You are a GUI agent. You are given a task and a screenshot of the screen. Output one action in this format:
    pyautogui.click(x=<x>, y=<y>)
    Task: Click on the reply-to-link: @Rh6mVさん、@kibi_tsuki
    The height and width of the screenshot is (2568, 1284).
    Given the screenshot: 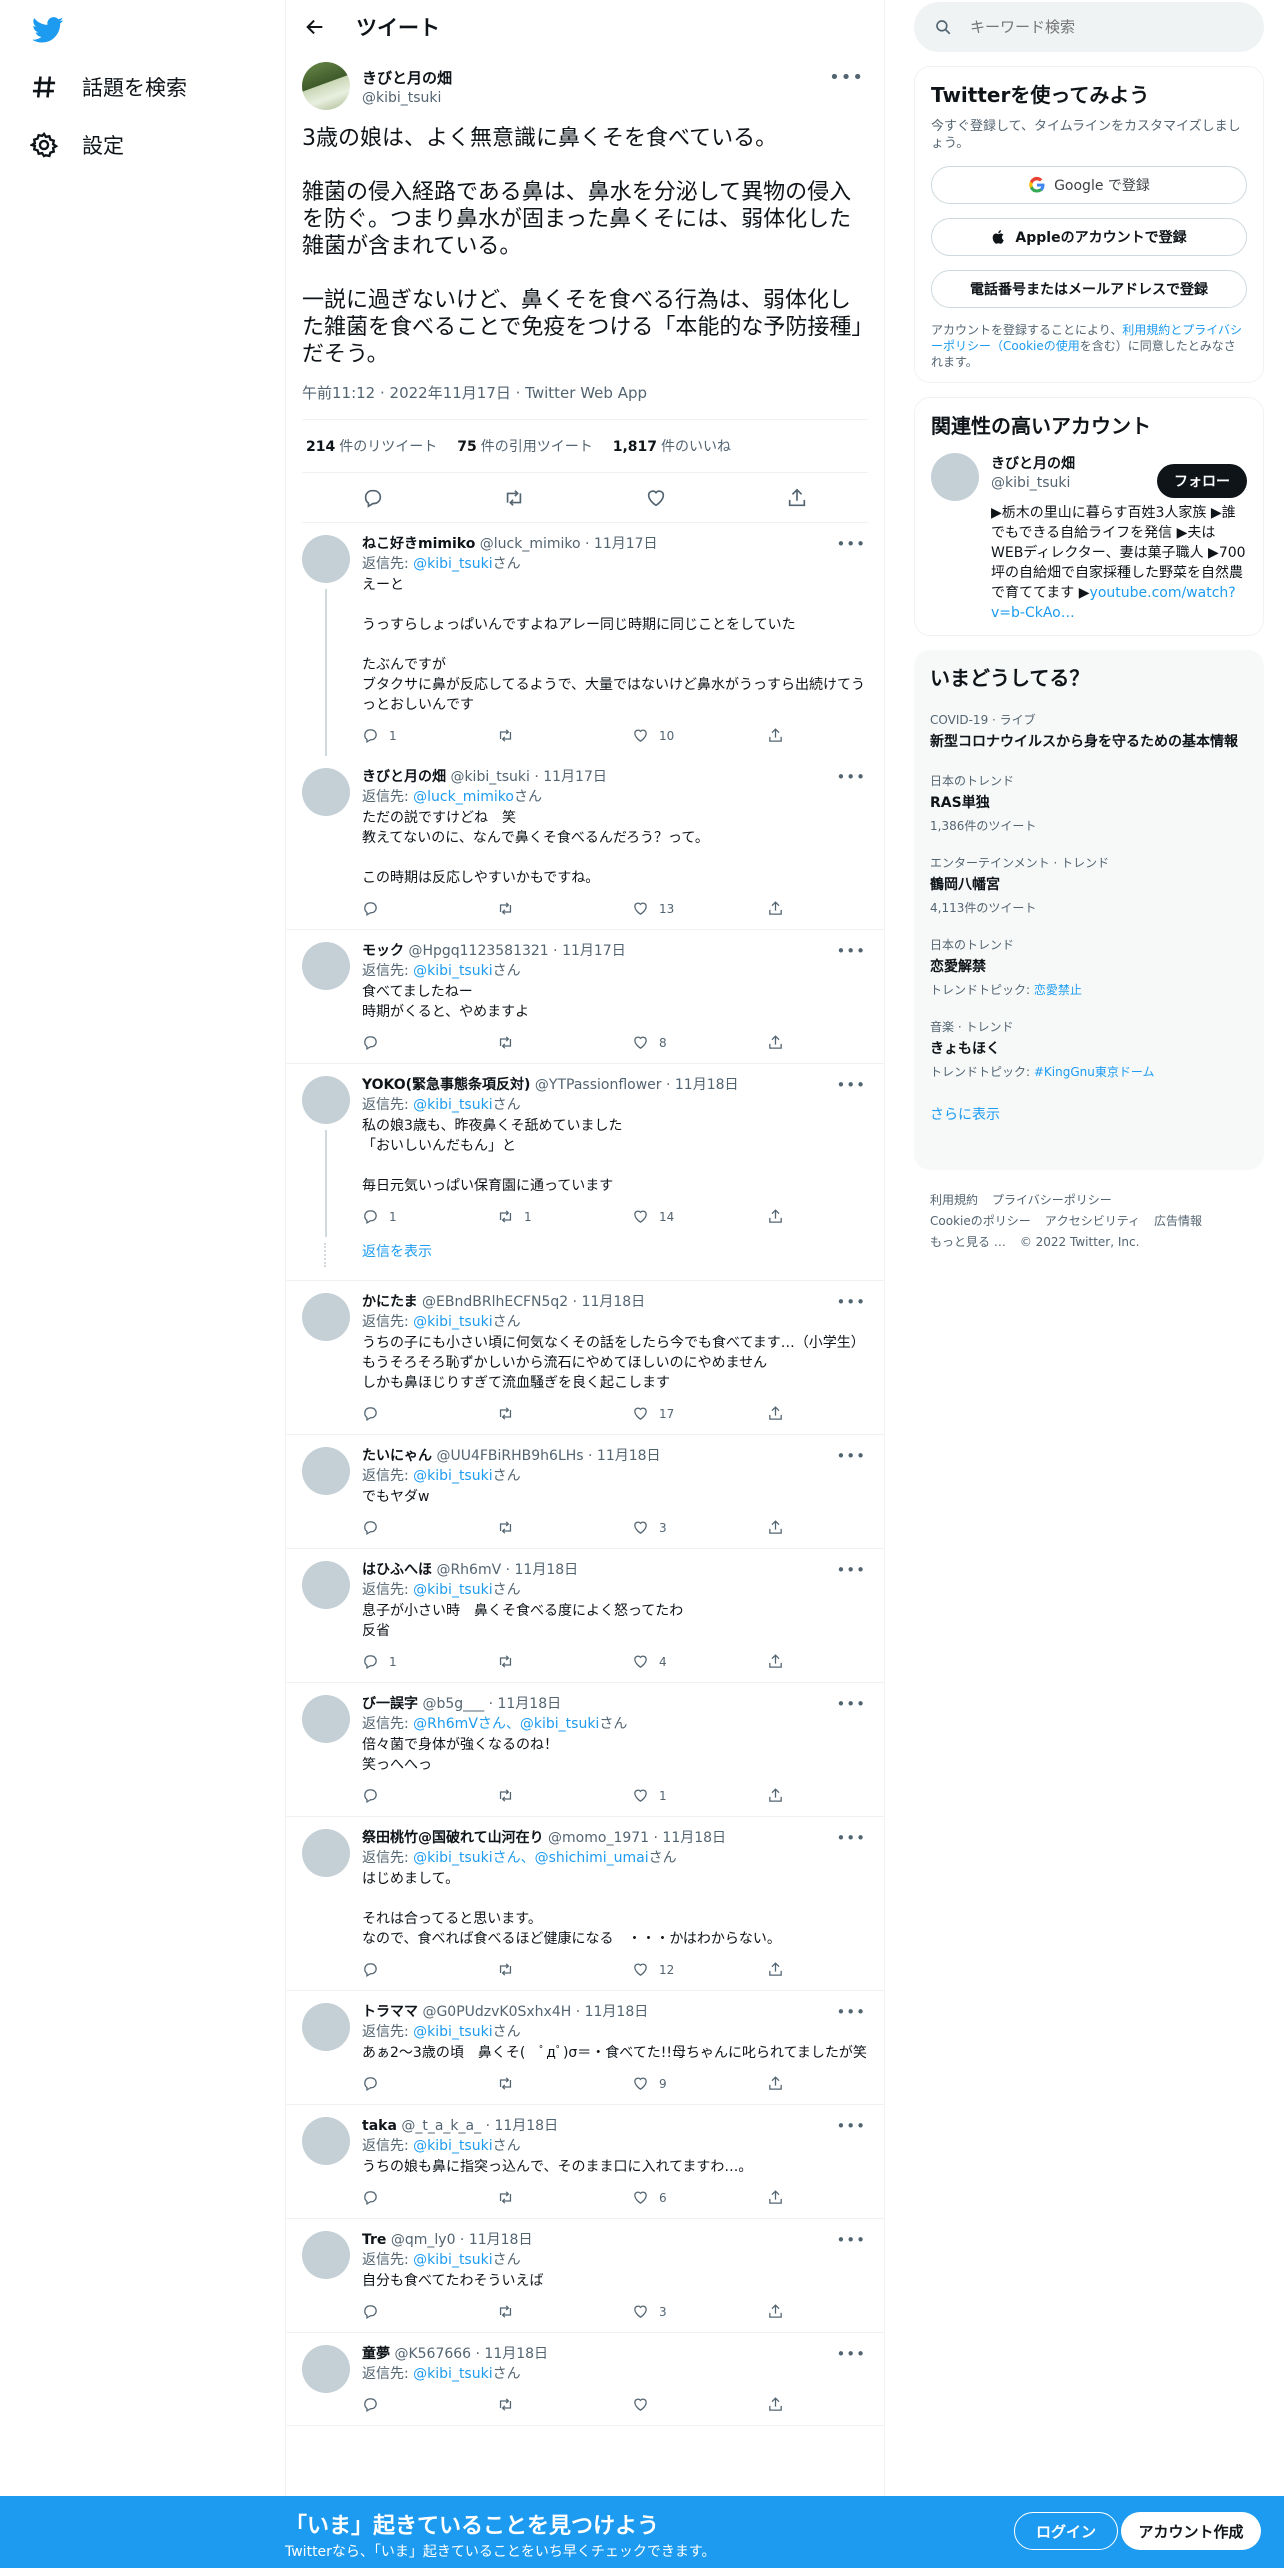 What is the action you would take?
    pyautogui.click(x=506, y=1724)
    